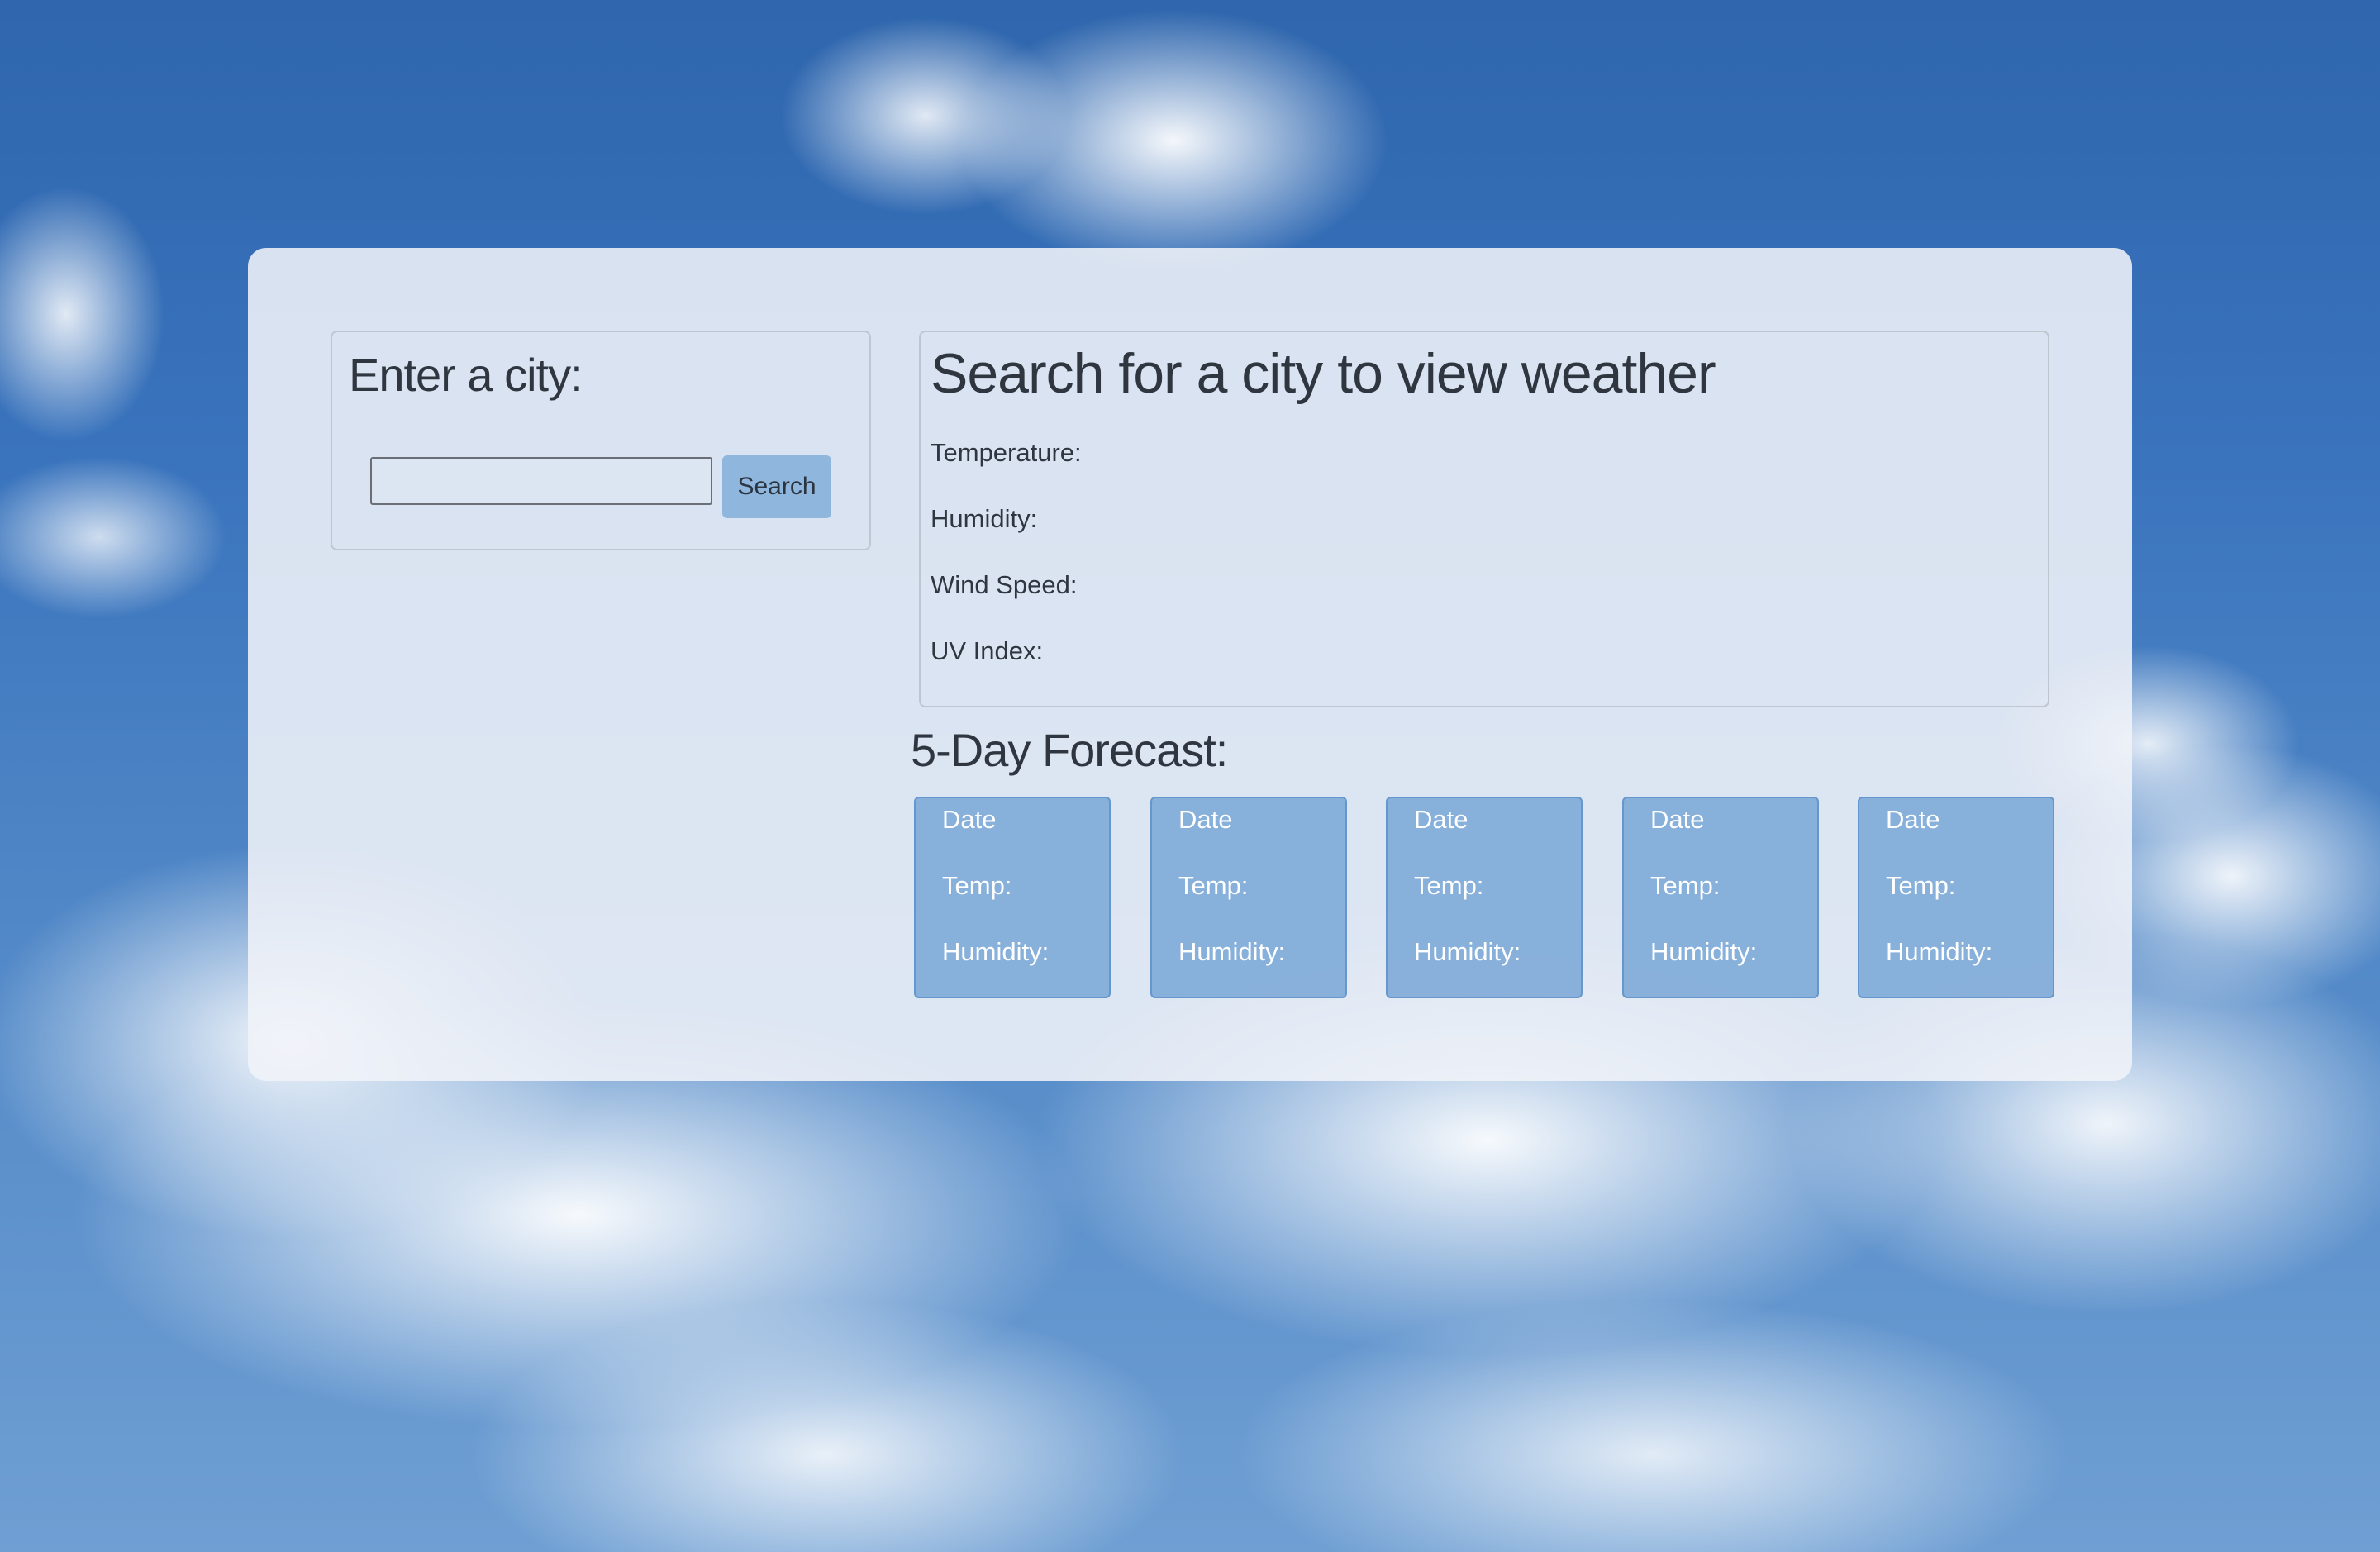 Image resolution: width=2380 pixels, height=1552 pixels. Describe the element at coordinates (984, 518) in the screenshot. I see `humidity-field: Humidity:` at that location.